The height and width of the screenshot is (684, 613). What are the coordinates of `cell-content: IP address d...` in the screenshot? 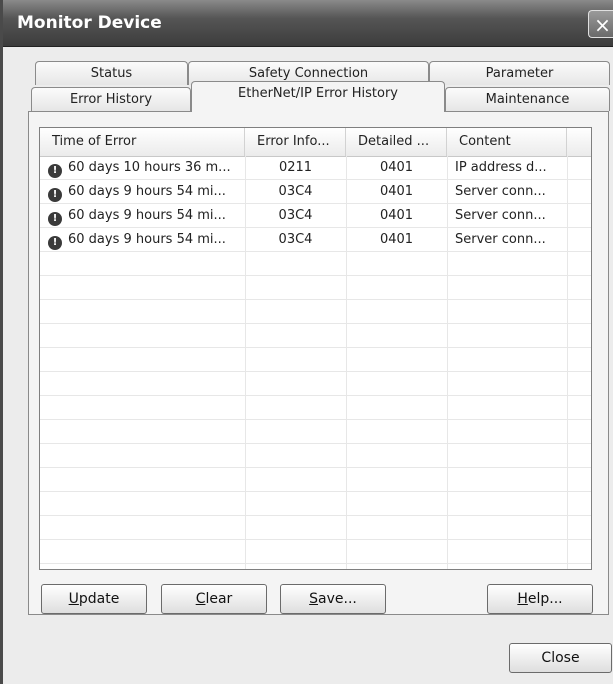 It's located at (507, 168).